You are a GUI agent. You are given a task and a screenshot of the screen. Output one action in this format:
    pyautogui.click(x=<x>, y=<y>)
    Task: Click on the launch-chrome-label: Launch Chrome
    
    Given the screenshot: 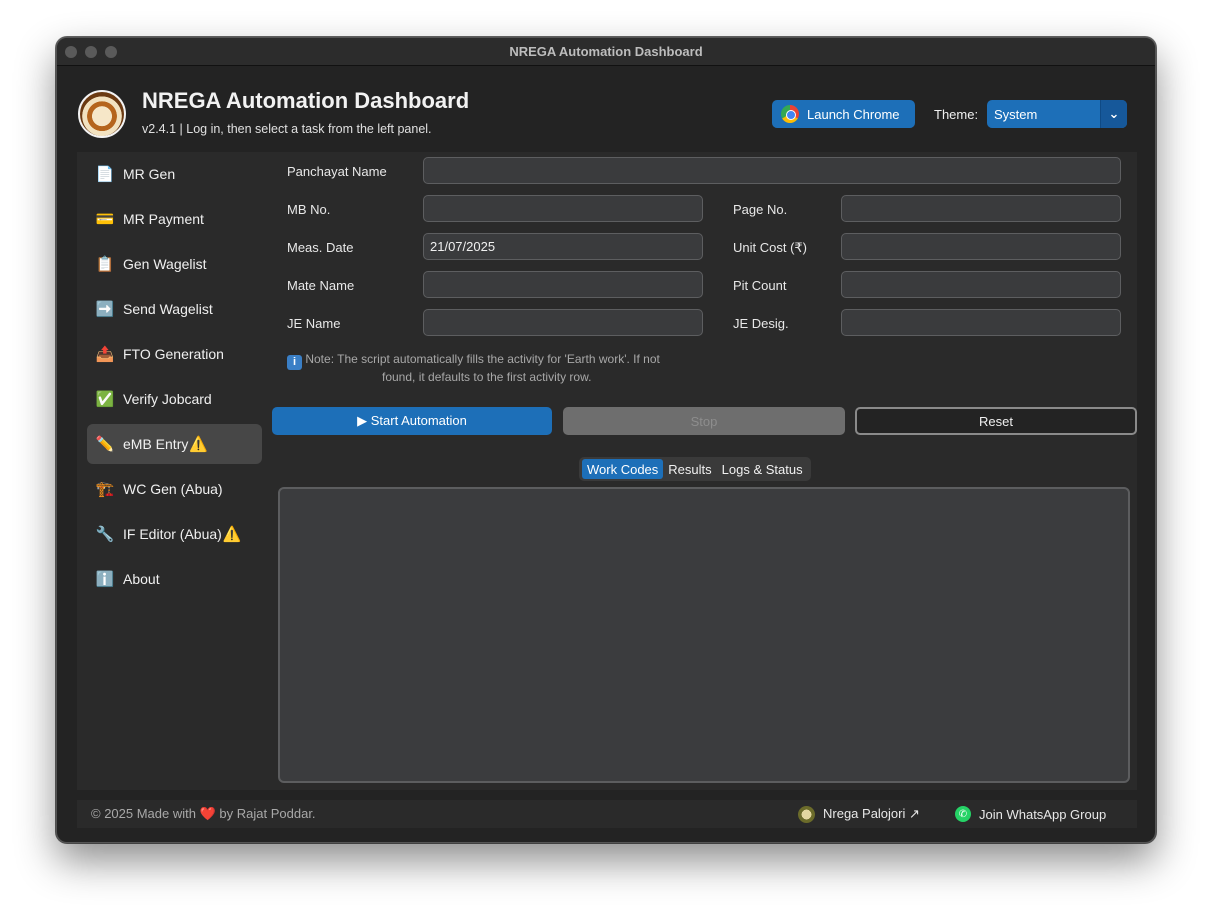 What is the action you would take?
    pyautogui.click(x=853, y=114)
    